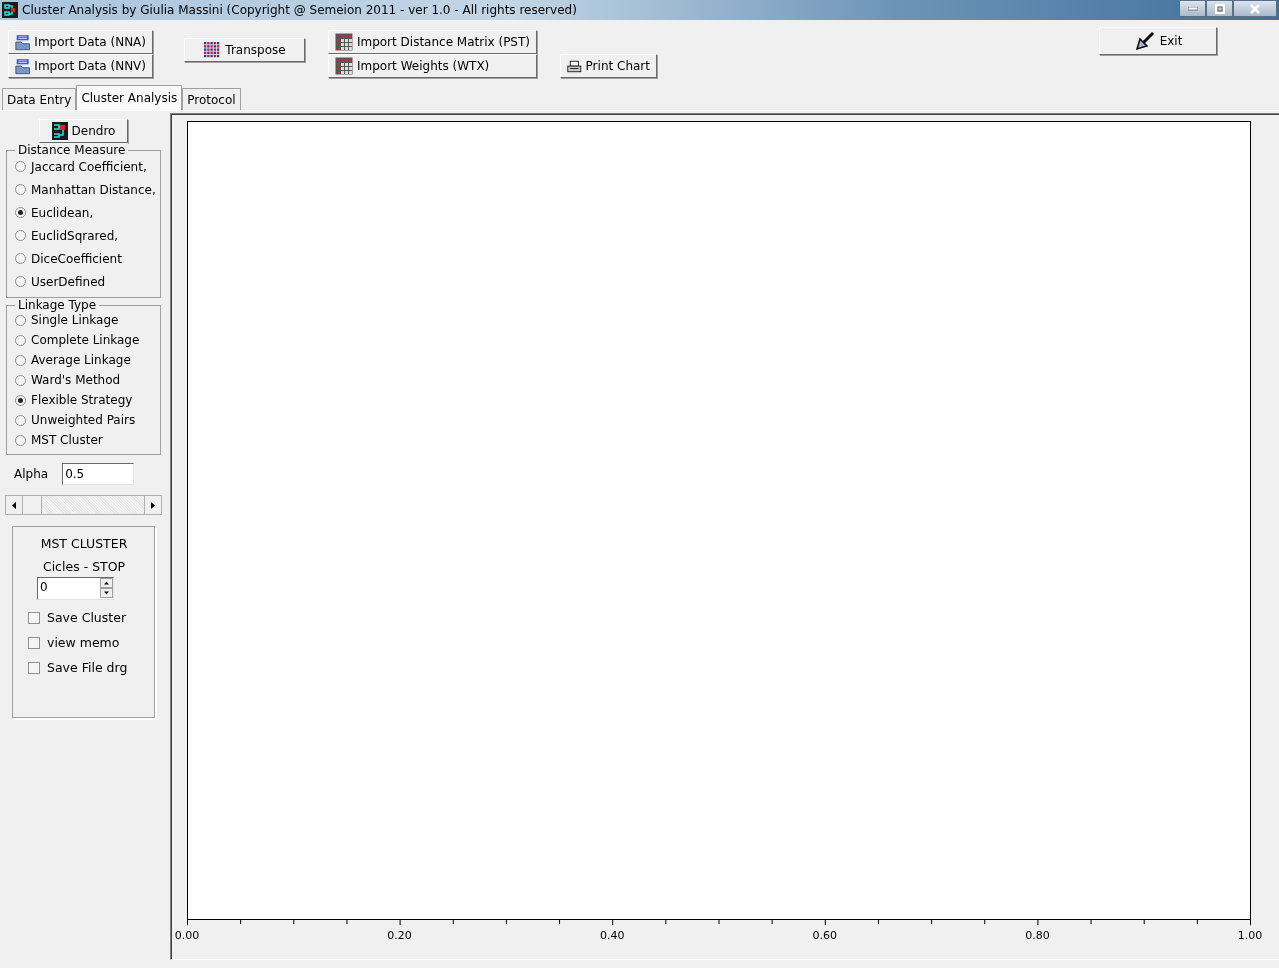 The image size is (1279, 968). Describe the element at coordinates (82, 400) in the screenshot. I see `radio-label: Flexible Strategy` at that location.